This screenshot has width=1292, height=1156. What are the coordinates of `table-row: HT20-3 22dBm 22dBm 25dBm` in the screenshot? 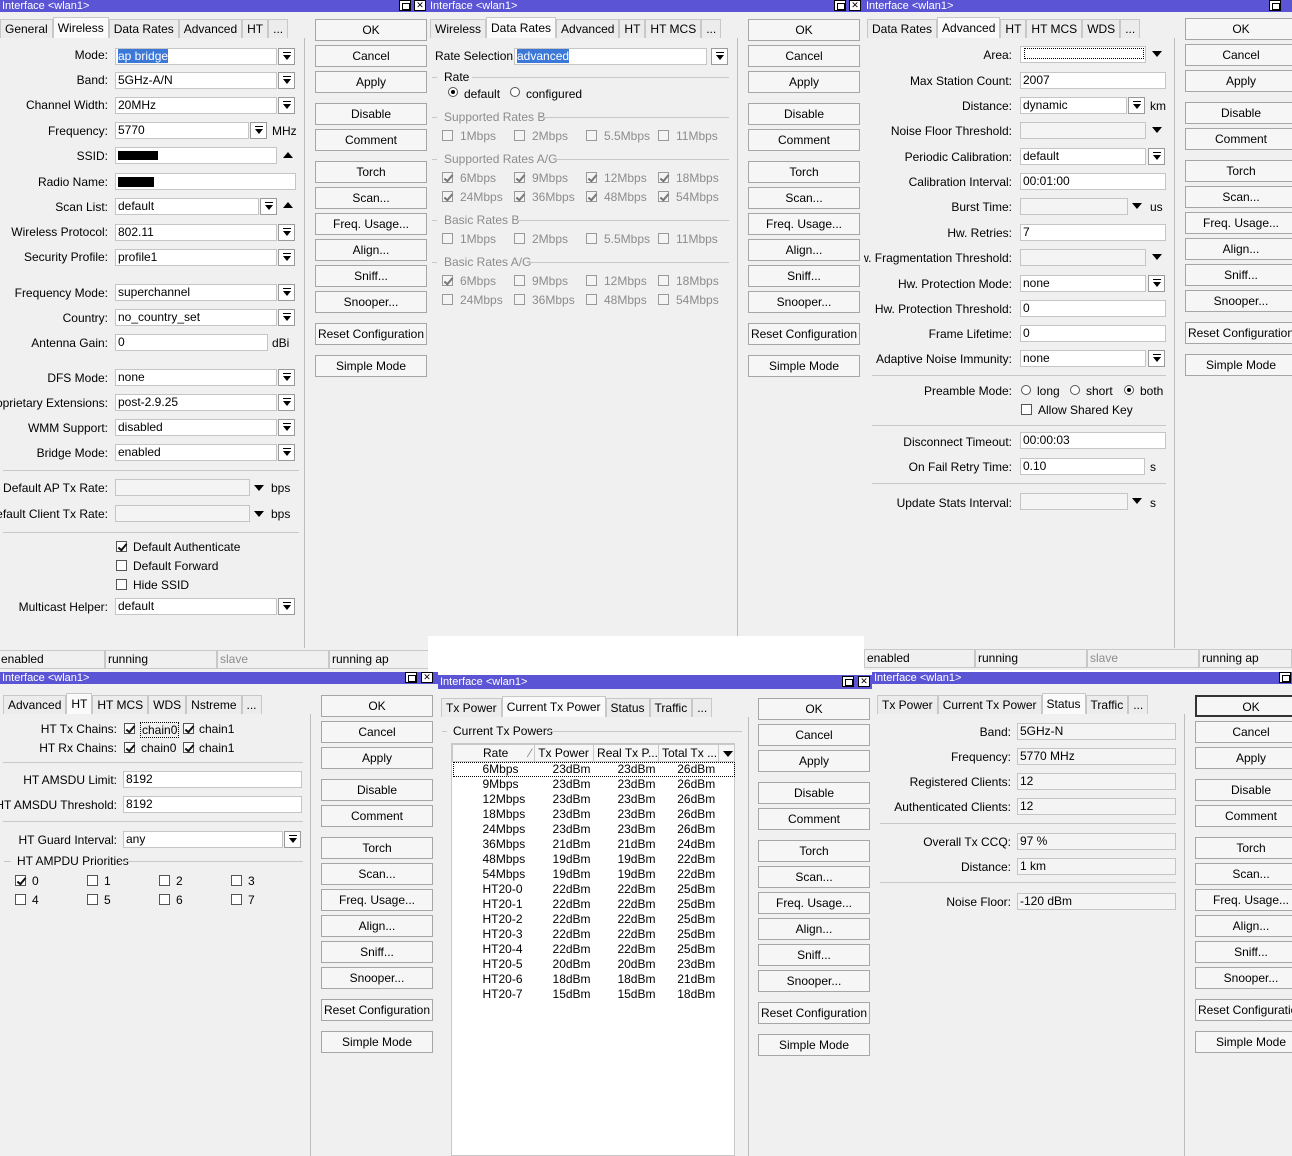 It's located at (594, 934).